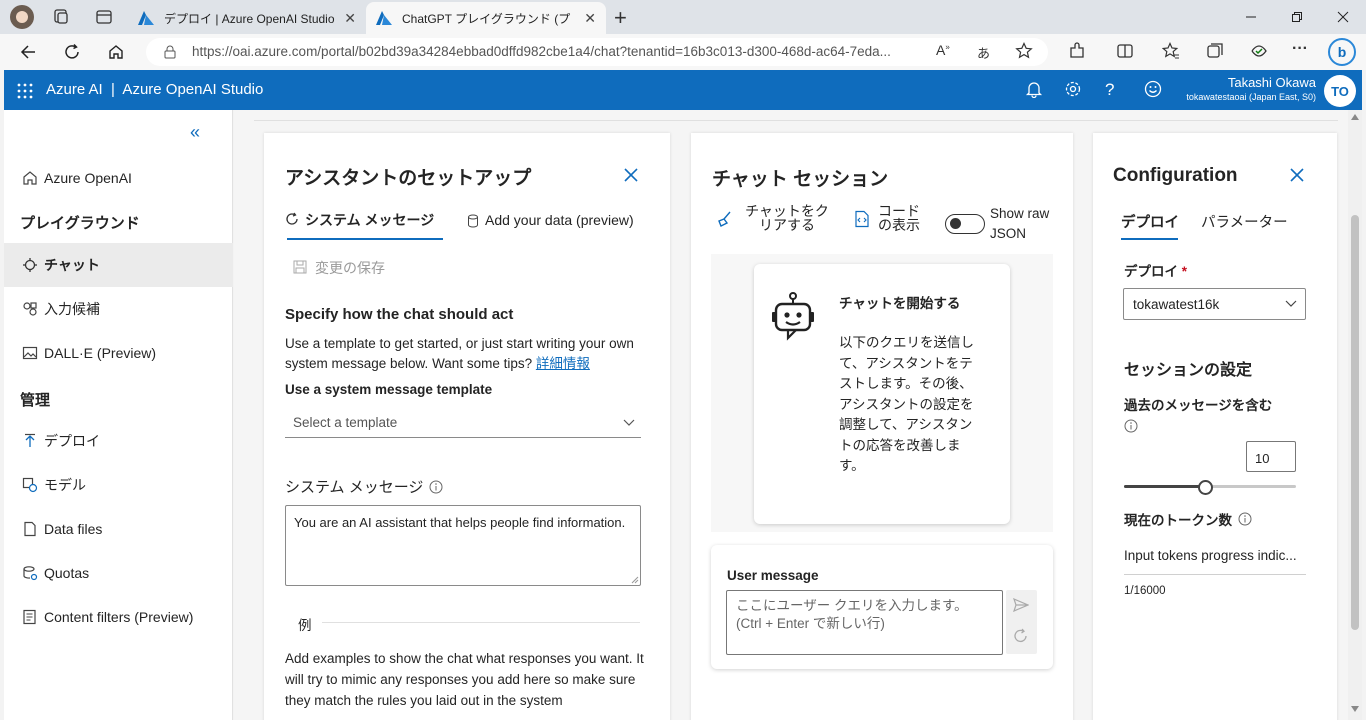 The height and width of the screenshot is (720, 1366). Describe the element at coordinates (635, 580) in the screenshot. I see `resize-handle-icon` at that location.